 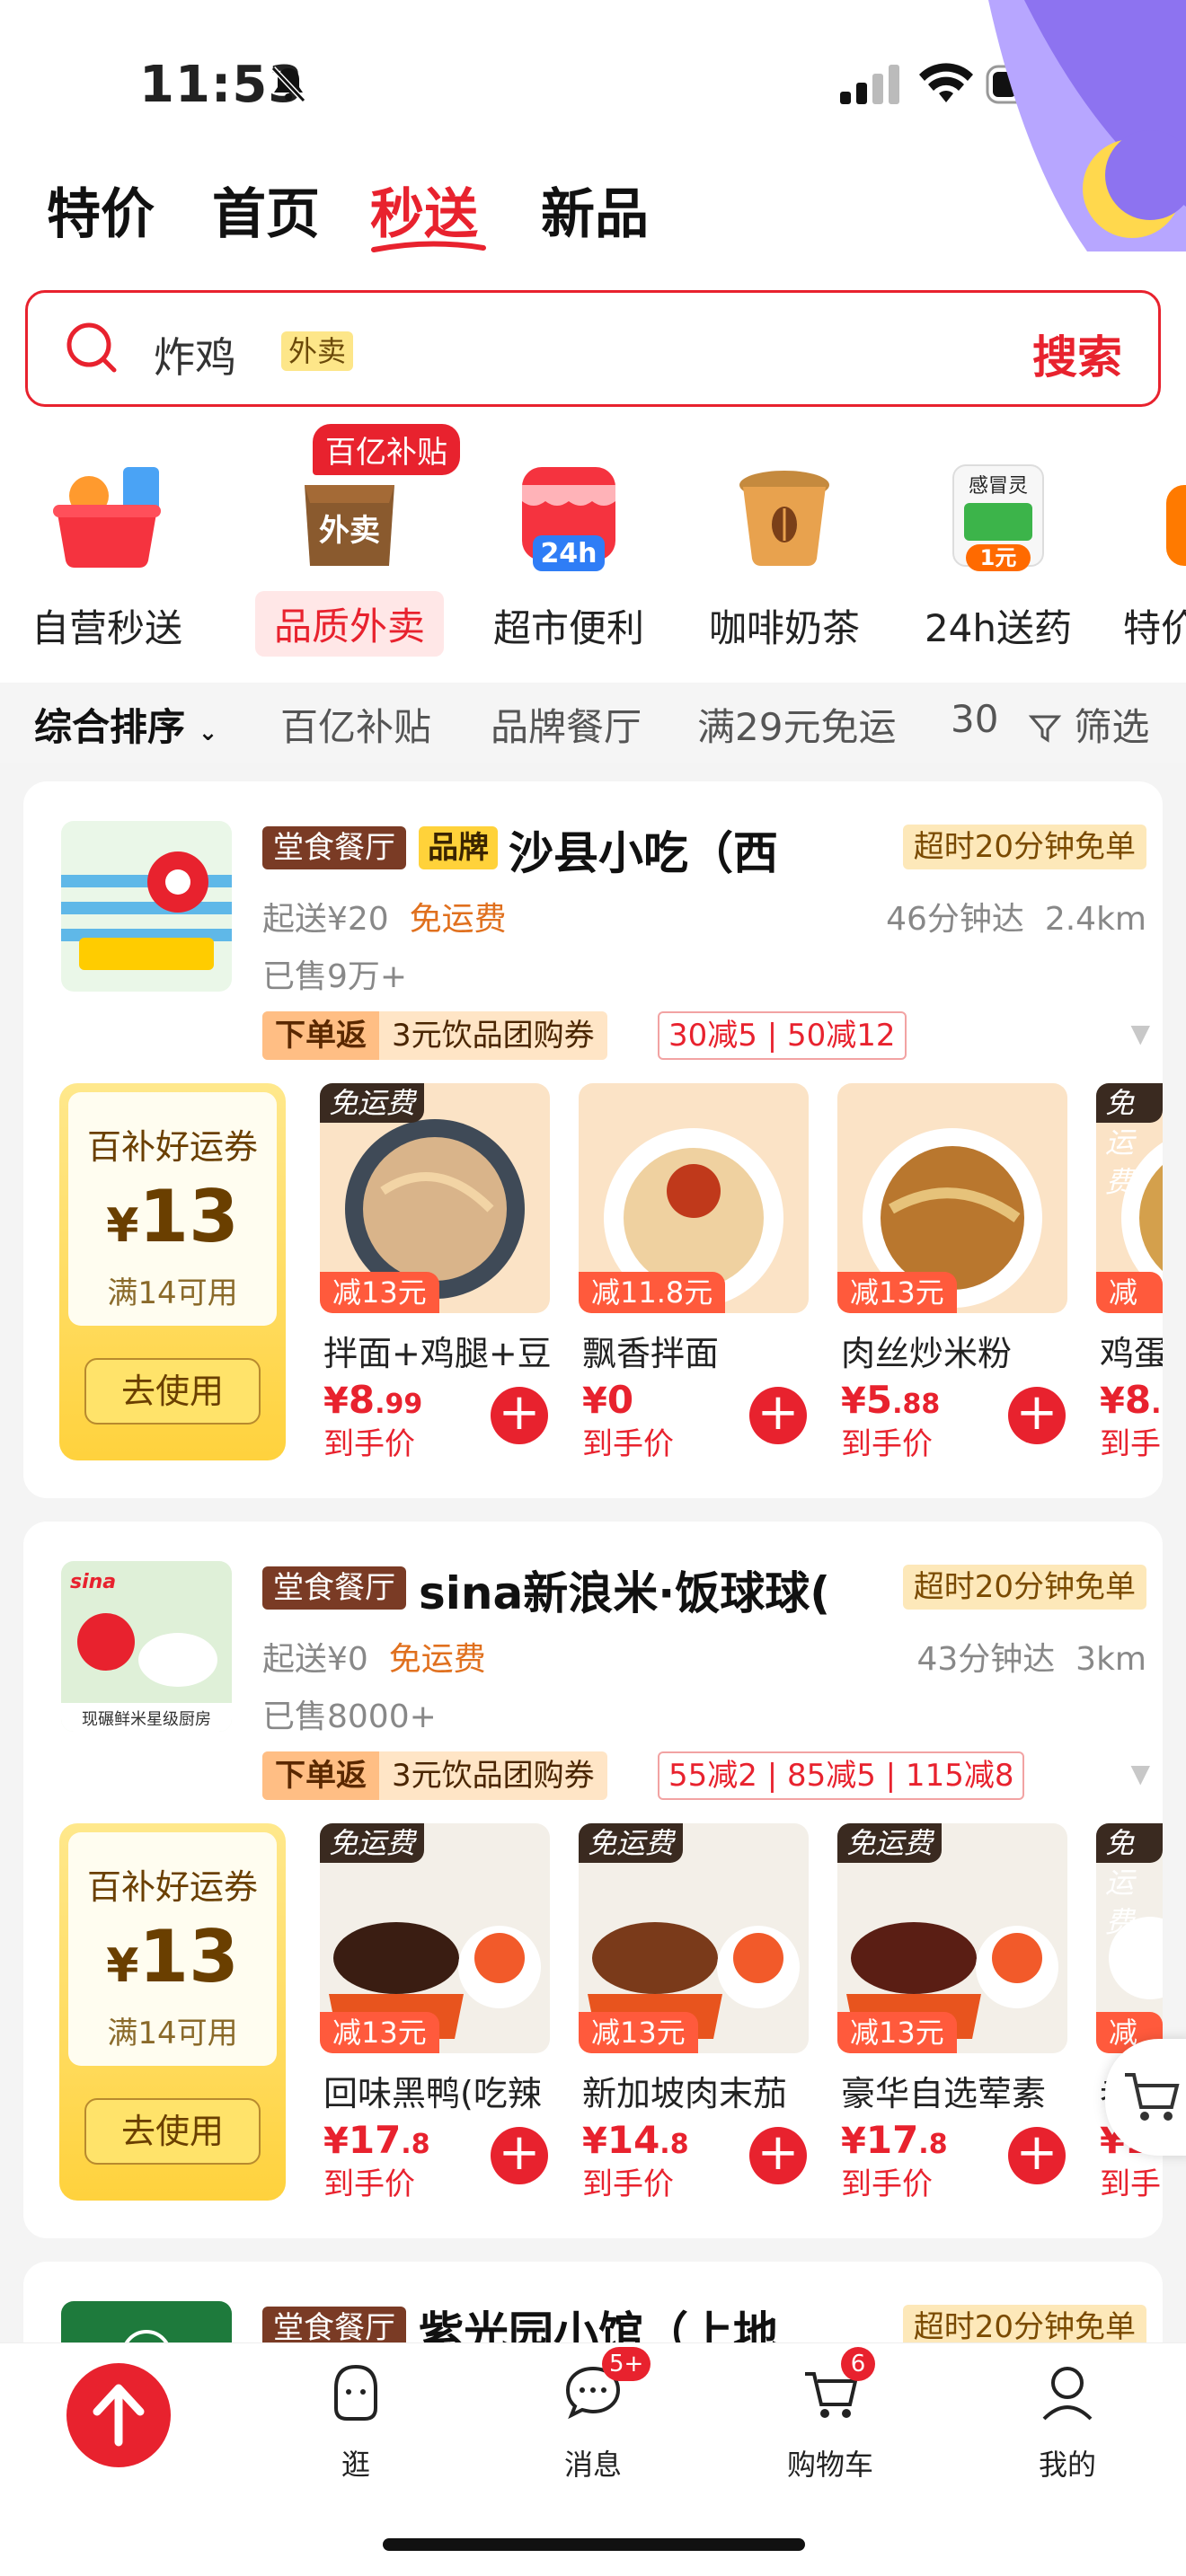 I want to click on category-medicine: 感冒灵 1元 24h送药, so click(x=998, y=539).